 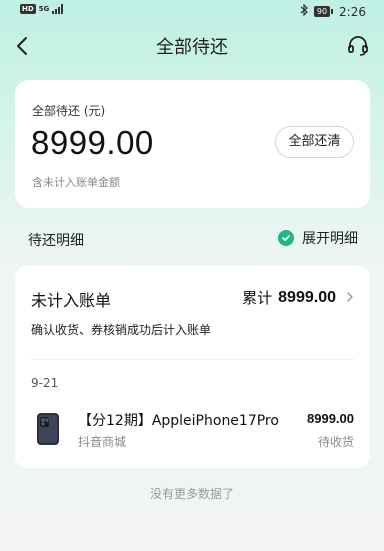 I want to click on summary-amount: 8999.00, so click(x=92, y=142).